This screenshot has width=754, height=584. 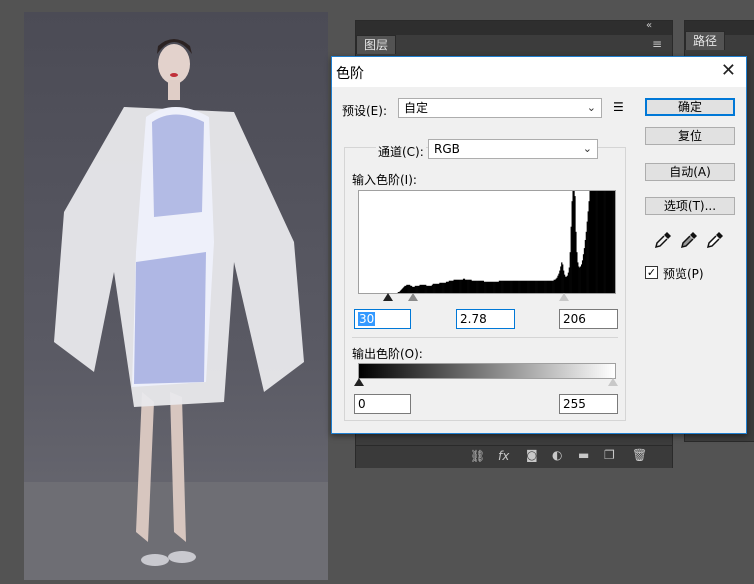 What do you see at coordinates (715, 240) in the screenshot?
I see `white-eyedropper-icon` at bounding box center [715, 240].